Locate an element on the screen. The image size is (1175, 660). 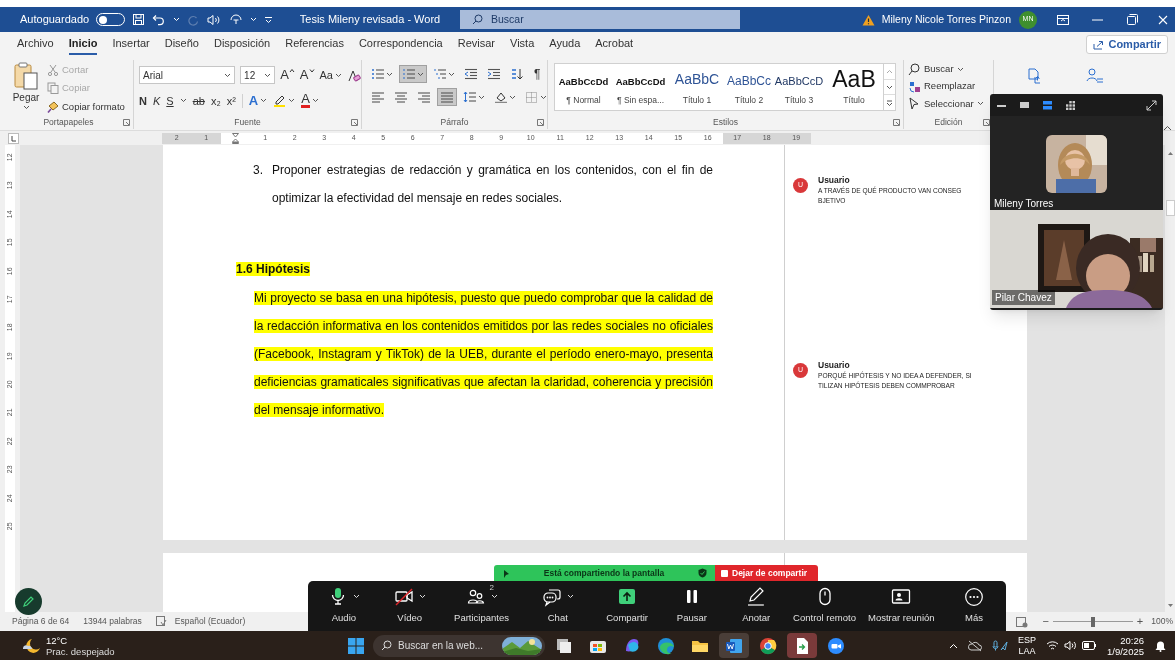
paste-button: Pegar is located at coordinates (26, 89).